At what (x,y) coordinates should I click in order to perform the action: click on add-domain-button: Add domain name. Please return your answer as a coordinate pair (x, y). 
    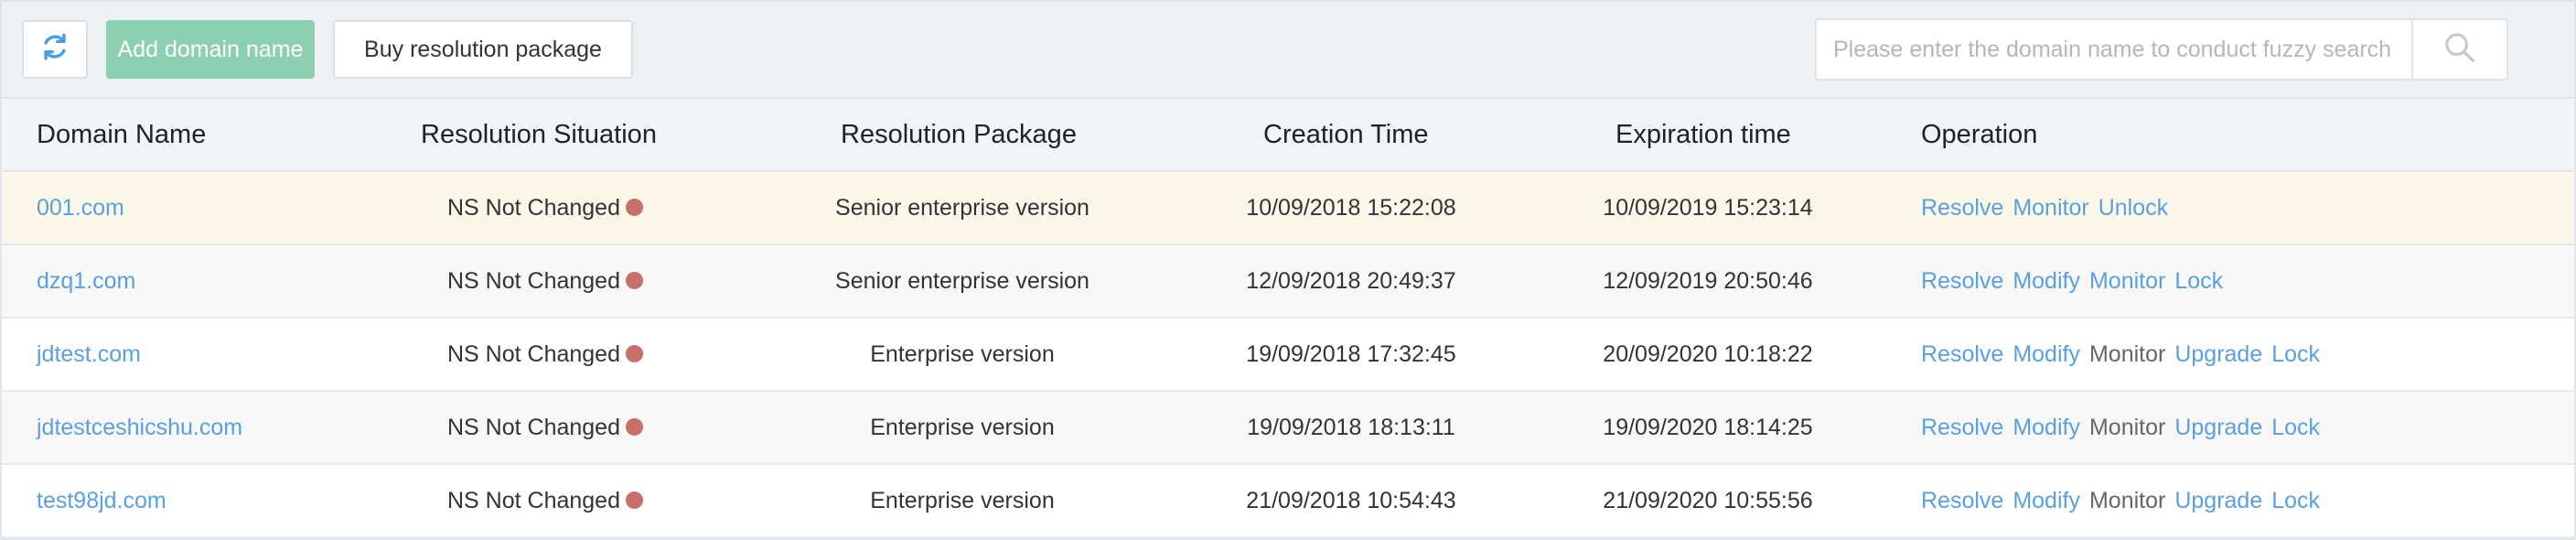
    Looking at the image, I should click on (210, 49).